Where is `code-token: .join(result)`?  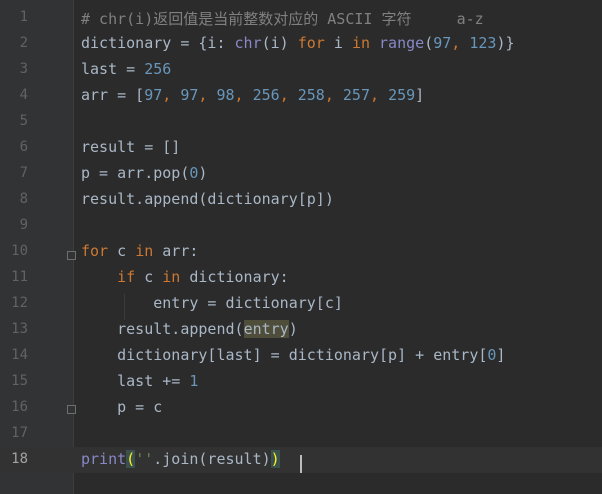 code-token: .join(result) is located at coordinates (212, 459).